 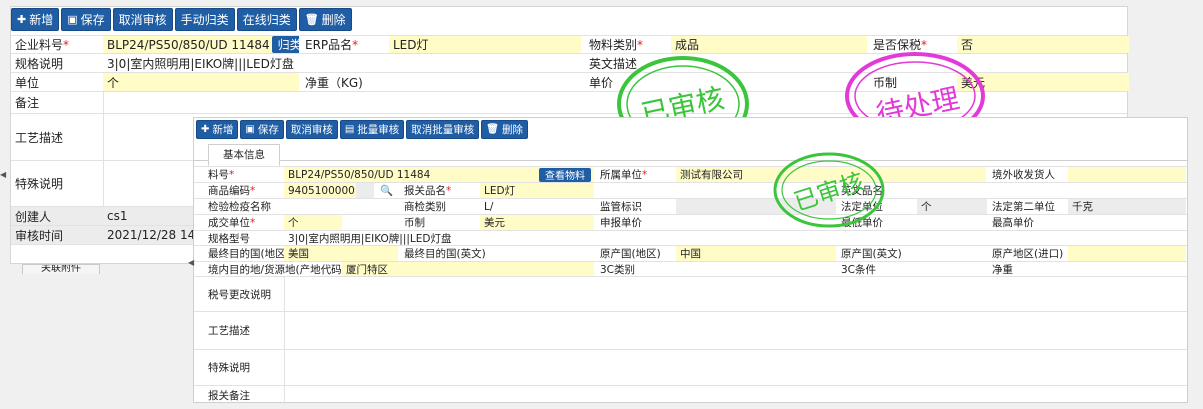 I want to click on creator-label: 创建人, so click(x=57, y=216).